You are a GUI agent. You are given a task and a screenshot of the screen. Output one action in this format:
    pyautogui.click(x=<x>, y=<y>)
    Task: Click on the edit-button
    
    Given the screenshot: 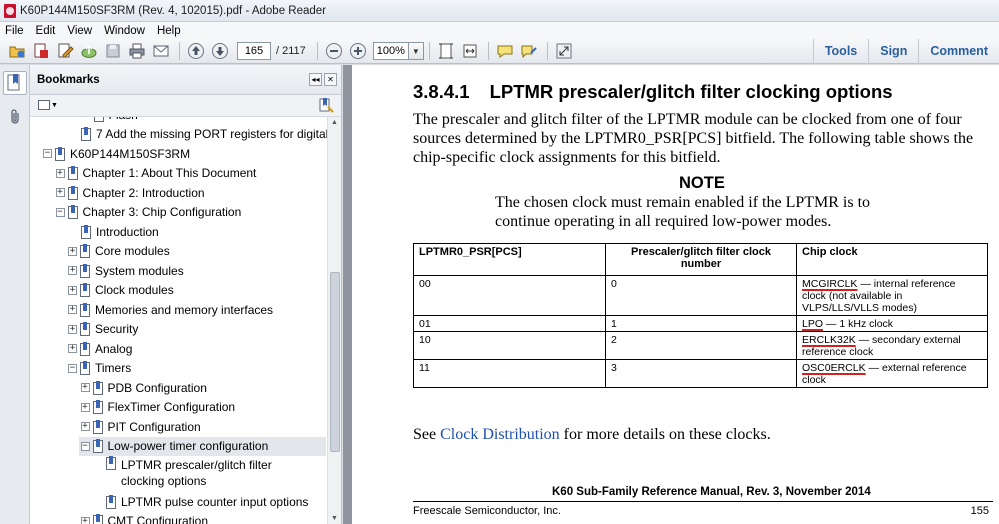 What is the action you would take?
    pyautogui.click(x=65, y=51)
    